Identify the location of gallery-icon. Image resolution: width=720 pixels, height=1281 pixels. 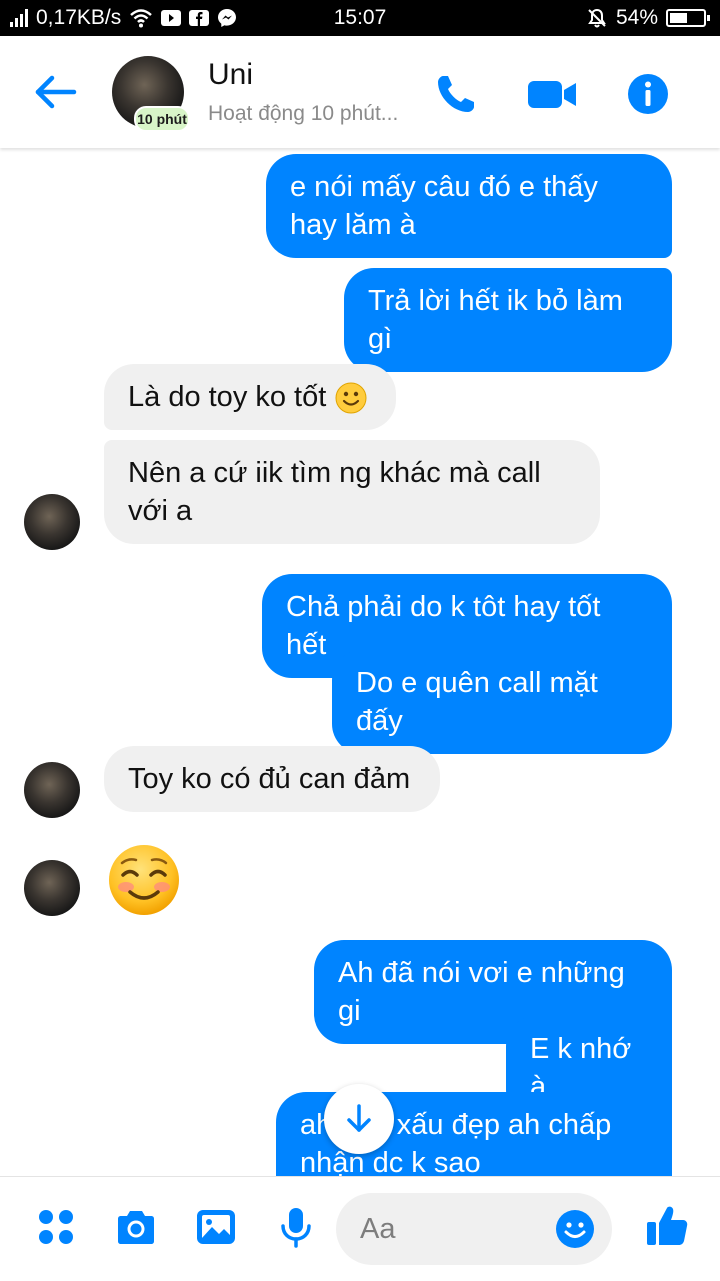
(216, 1227).